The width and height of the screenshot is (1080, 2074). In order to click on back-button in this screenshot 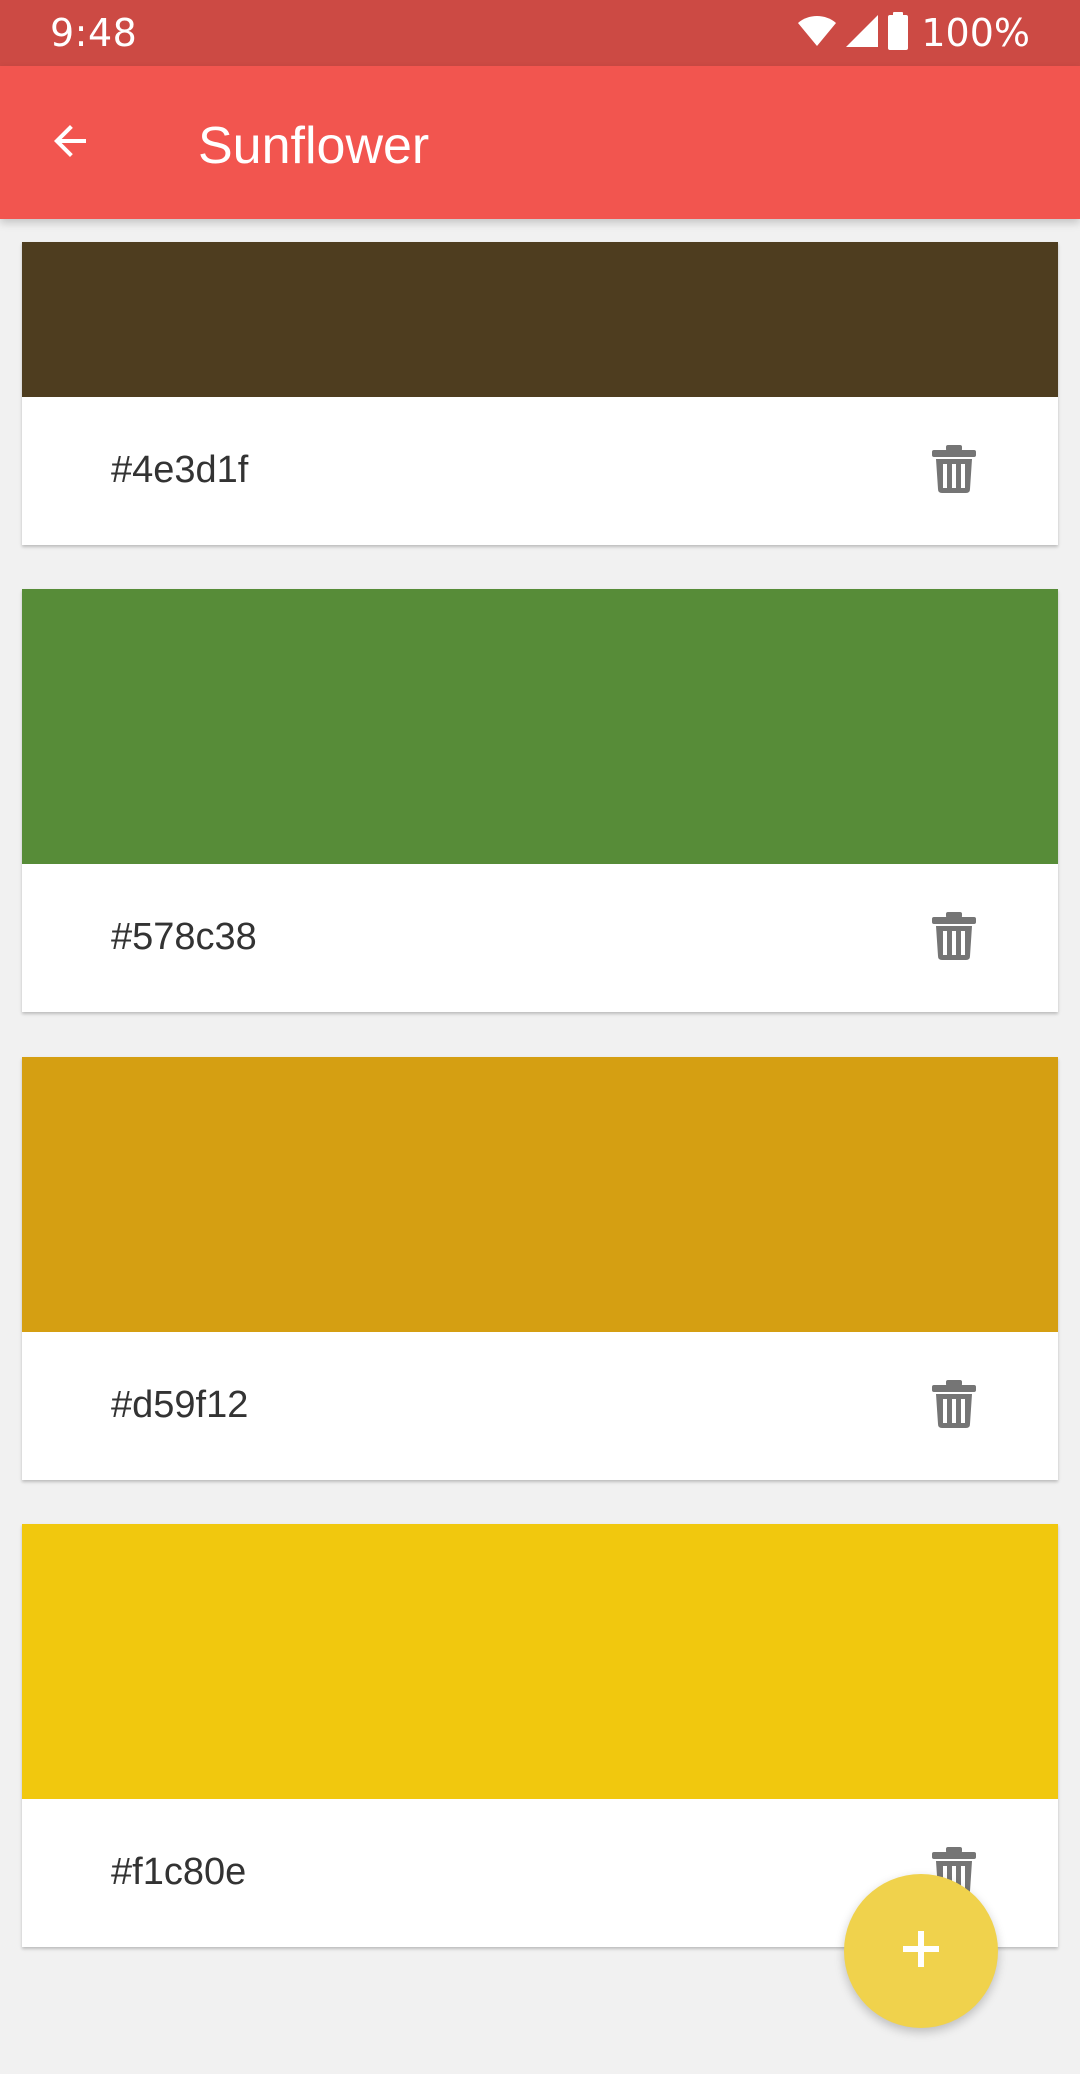, I will do `click(70, 143)`.